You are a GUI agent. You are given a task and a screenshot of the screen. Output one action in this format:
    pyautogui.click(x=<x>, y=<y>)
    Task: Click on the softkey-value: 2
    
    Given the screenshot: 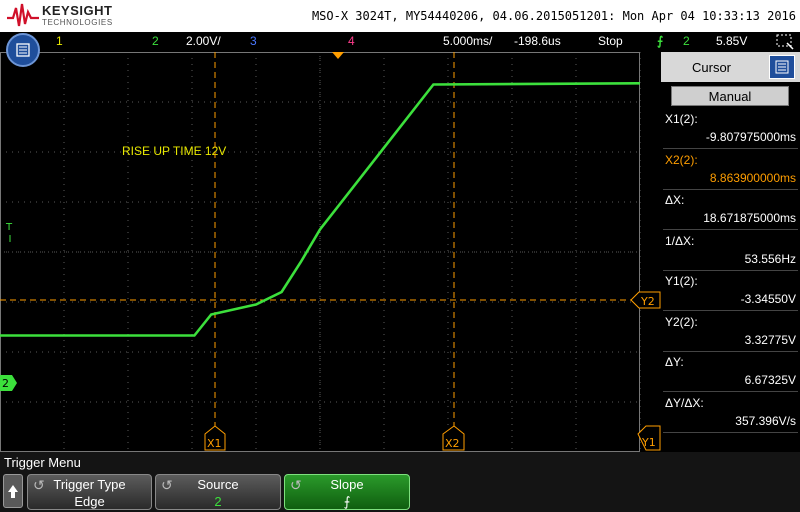 What is the action you would take?
    pyautogui.click(x=218, y=501)
    